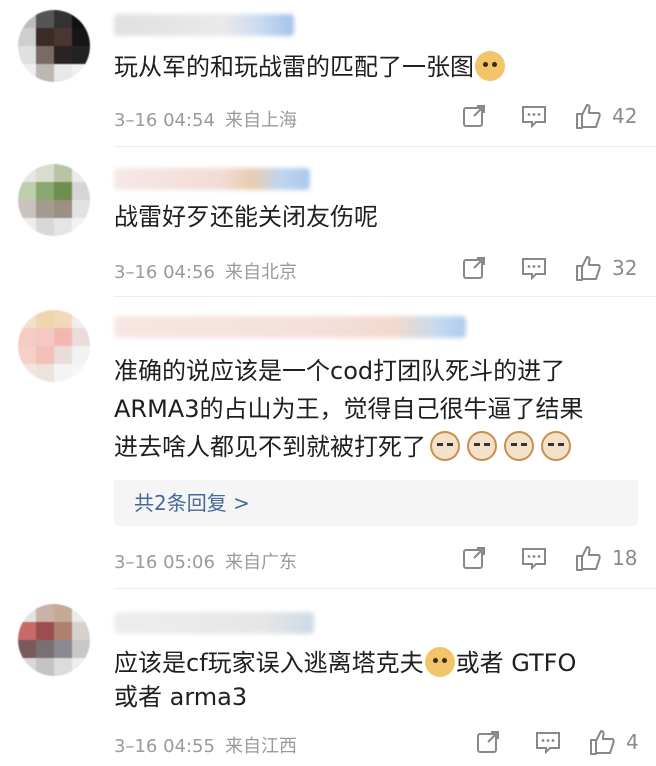  I want to click on comment-location: 来自上海, so click(260, 120).